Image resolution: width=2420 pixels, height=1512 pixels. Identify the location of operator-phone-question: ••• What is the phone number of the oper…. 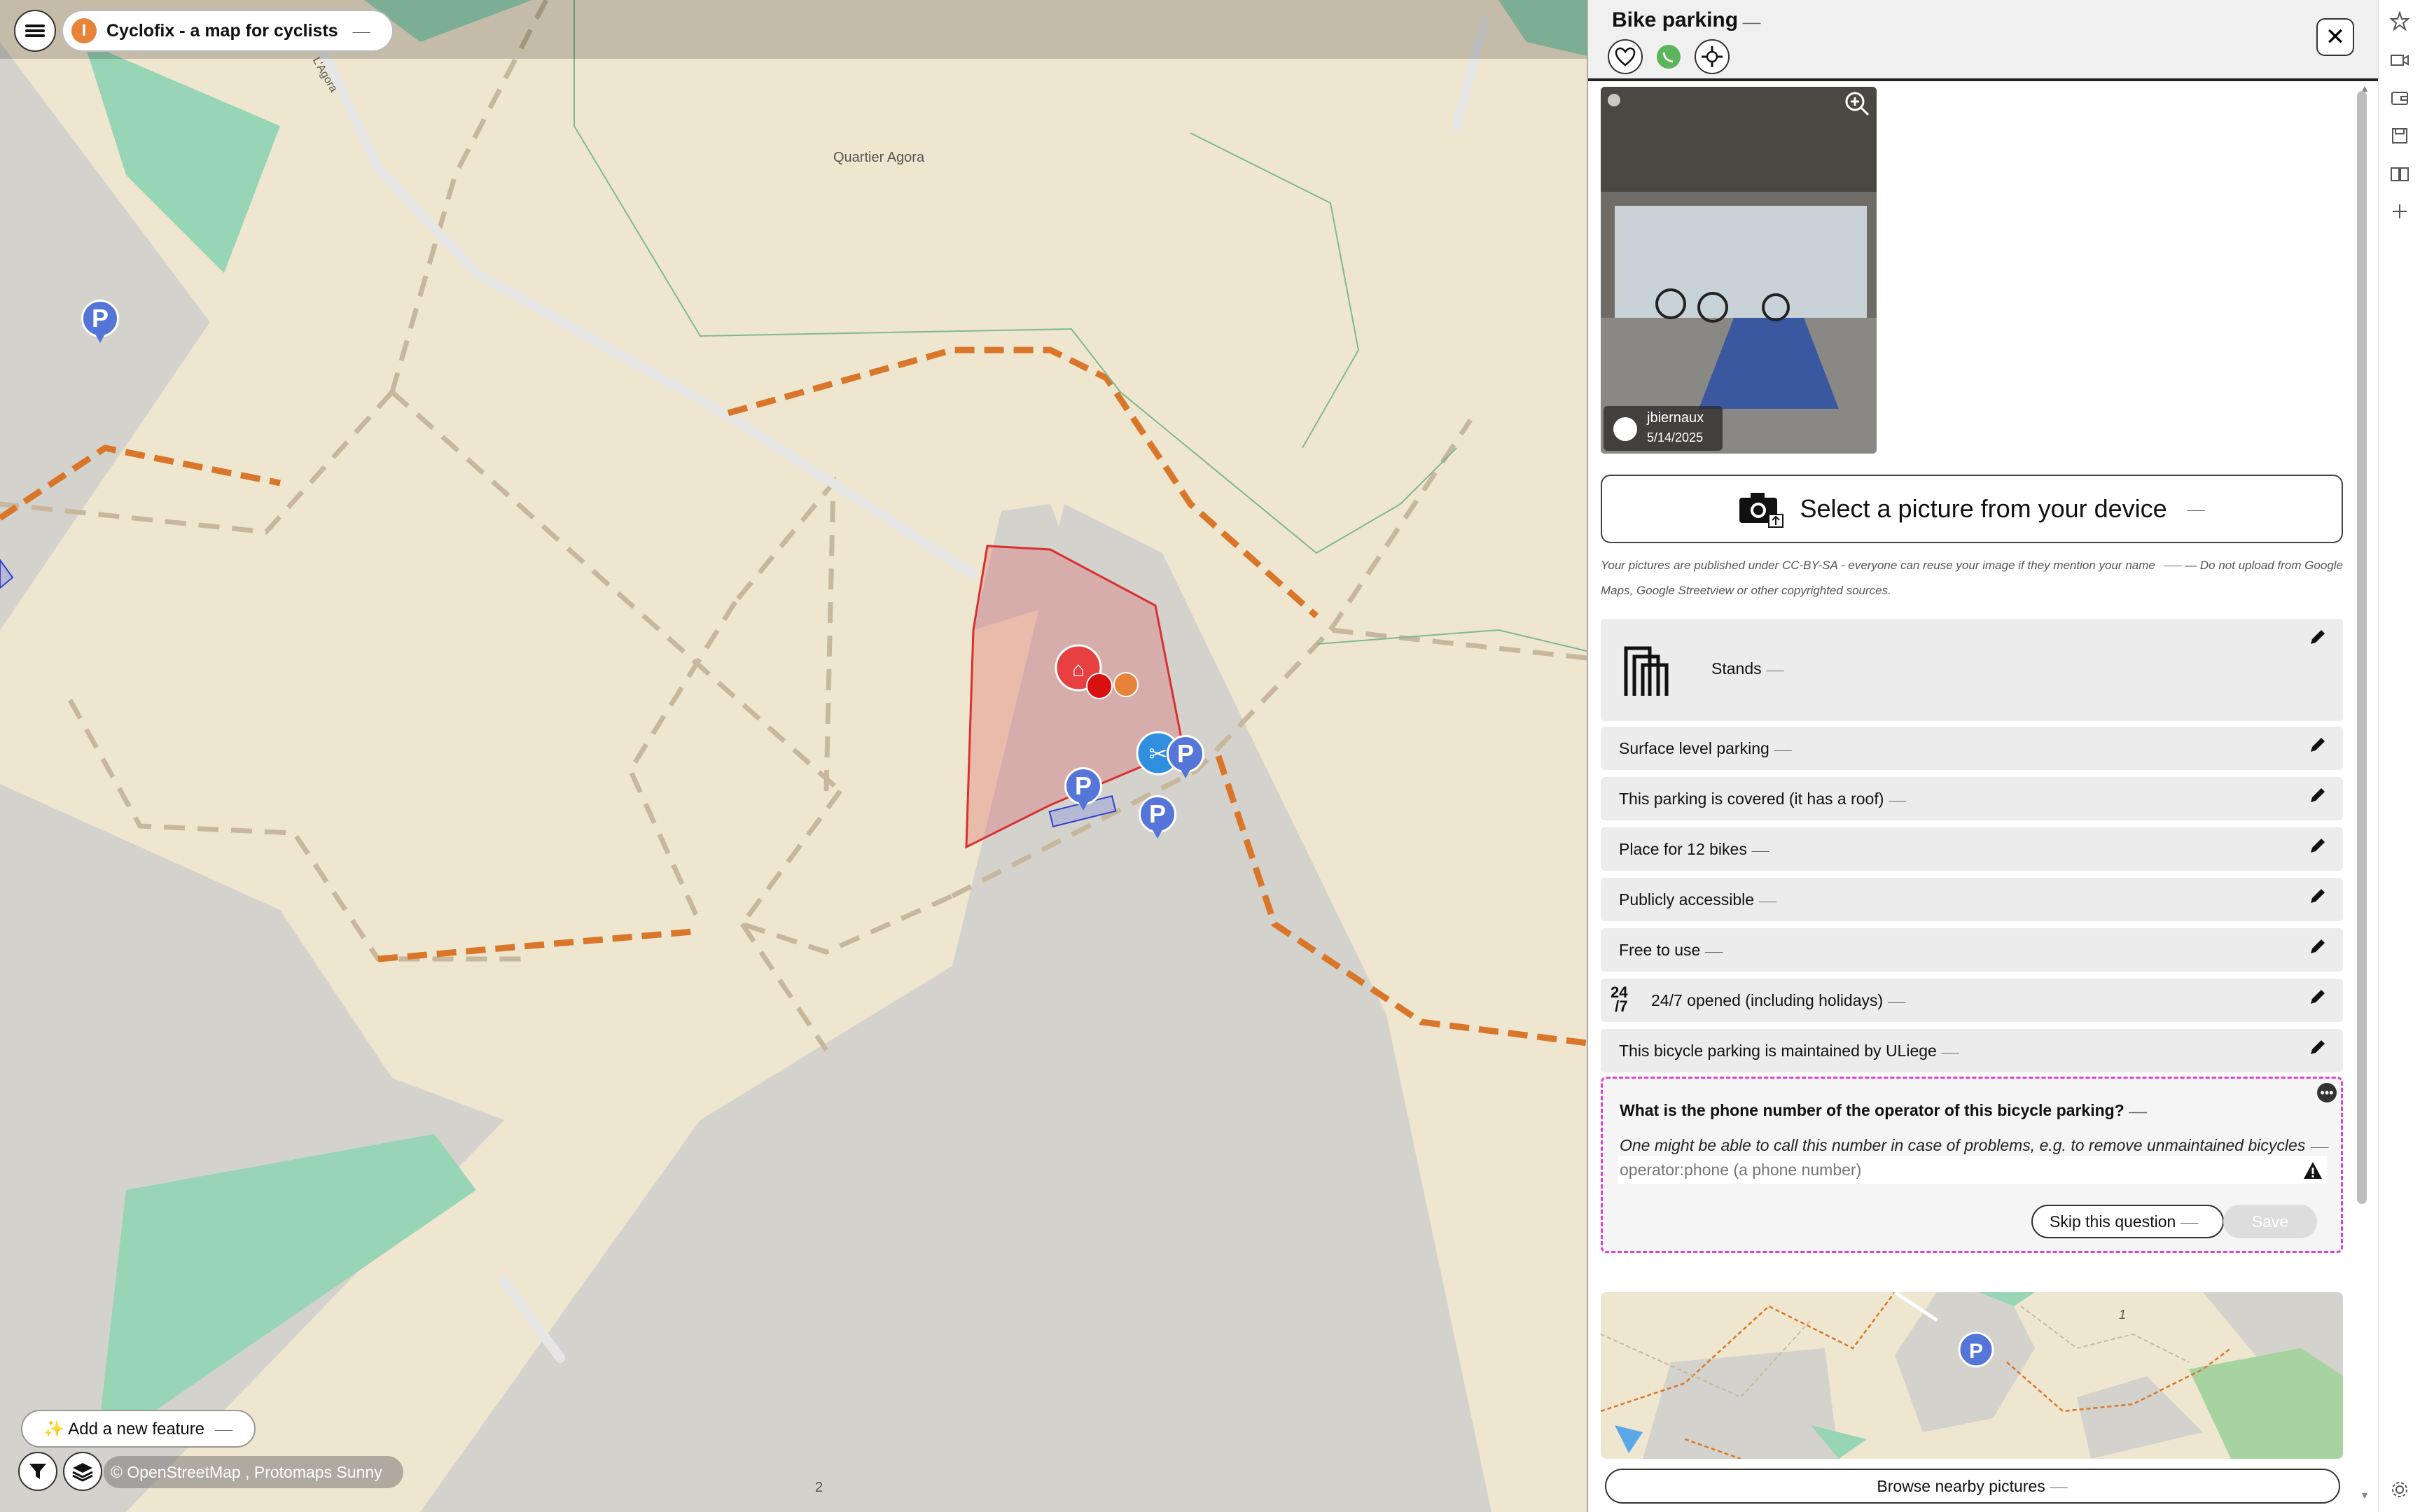
(1972, 1165).